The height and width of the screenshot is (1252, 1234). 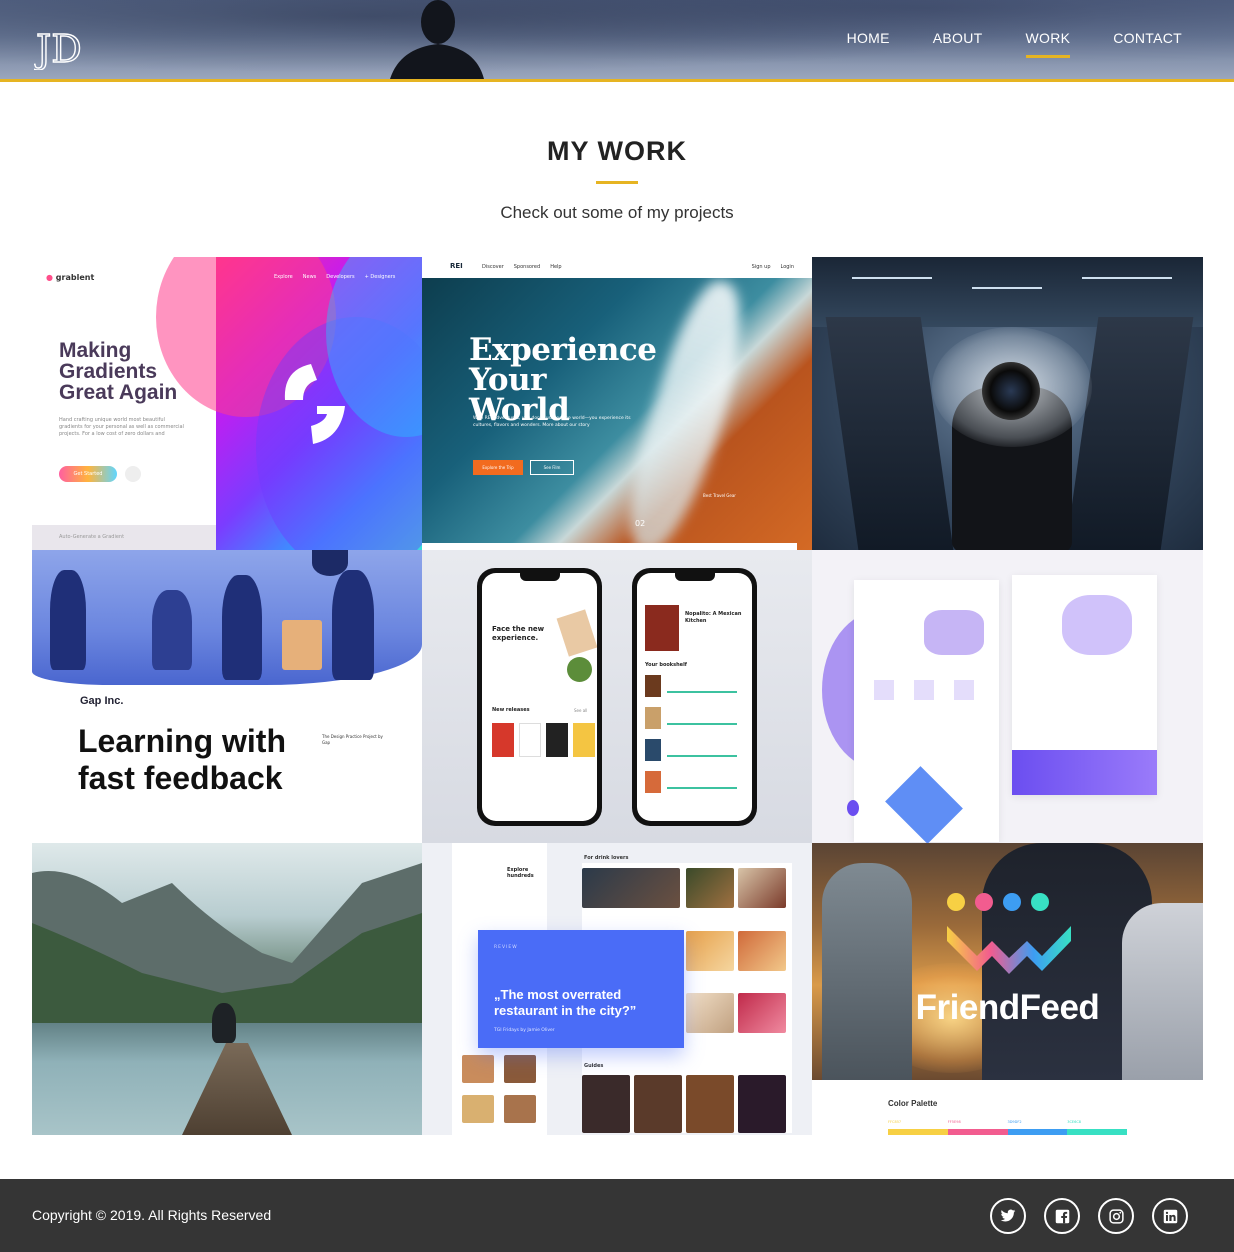 I want to click on grablent-nav: Explore News Developers + Designers, so click(x=335, y=277).